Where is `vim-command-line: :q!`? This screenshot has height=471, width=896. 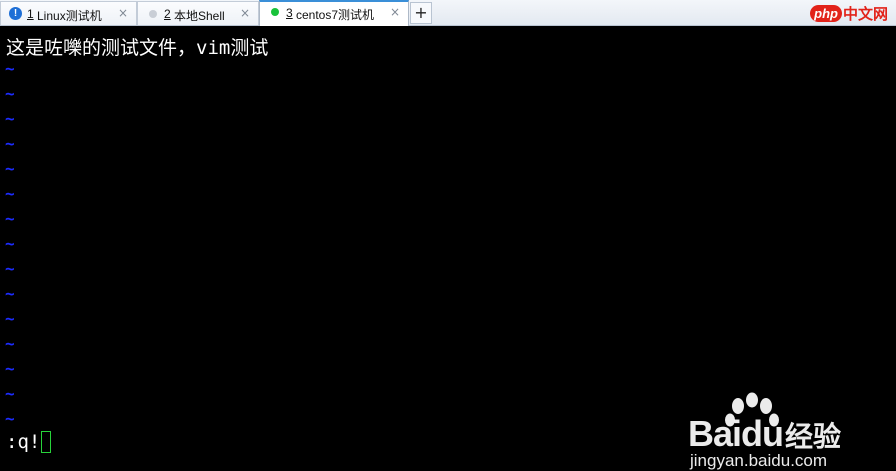
vim-command-line: :q! is located at coordinates (29, 442).